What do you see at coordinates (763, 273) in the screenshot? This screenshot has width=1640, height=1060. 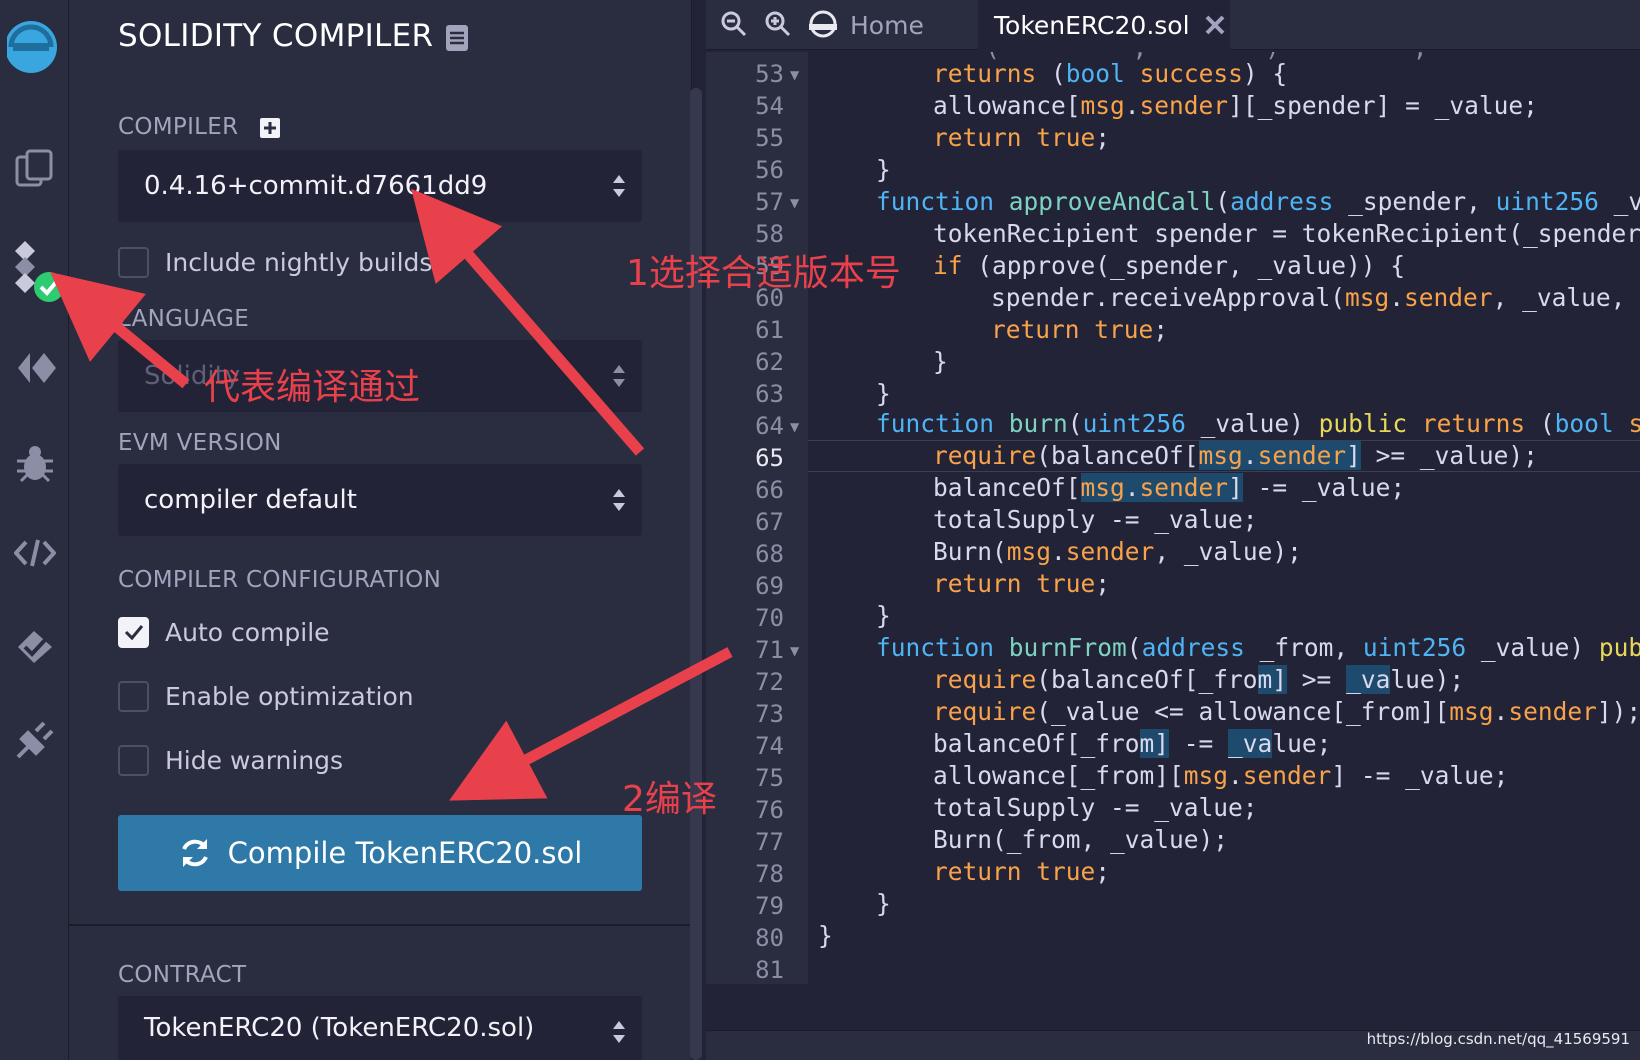 I see `annotation-select-version: 1选择合适版本号` at bounding box center [763, 273].